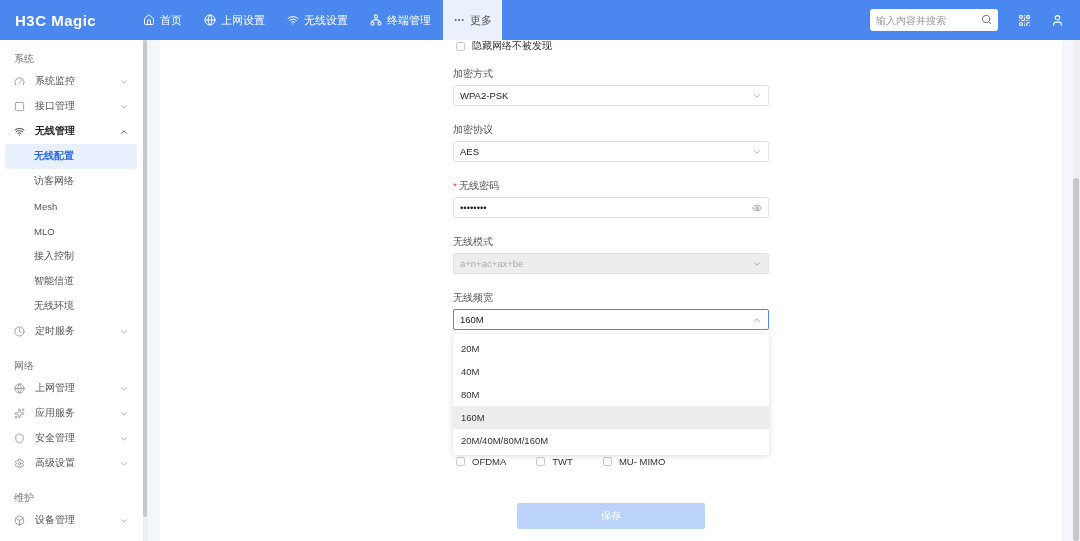 The image size is (1080, 541). What do you see at coordinates (71, 181) in the screenshot?
I see `sidebar-subitem: 访客网络` at bounding box center [71, 181].